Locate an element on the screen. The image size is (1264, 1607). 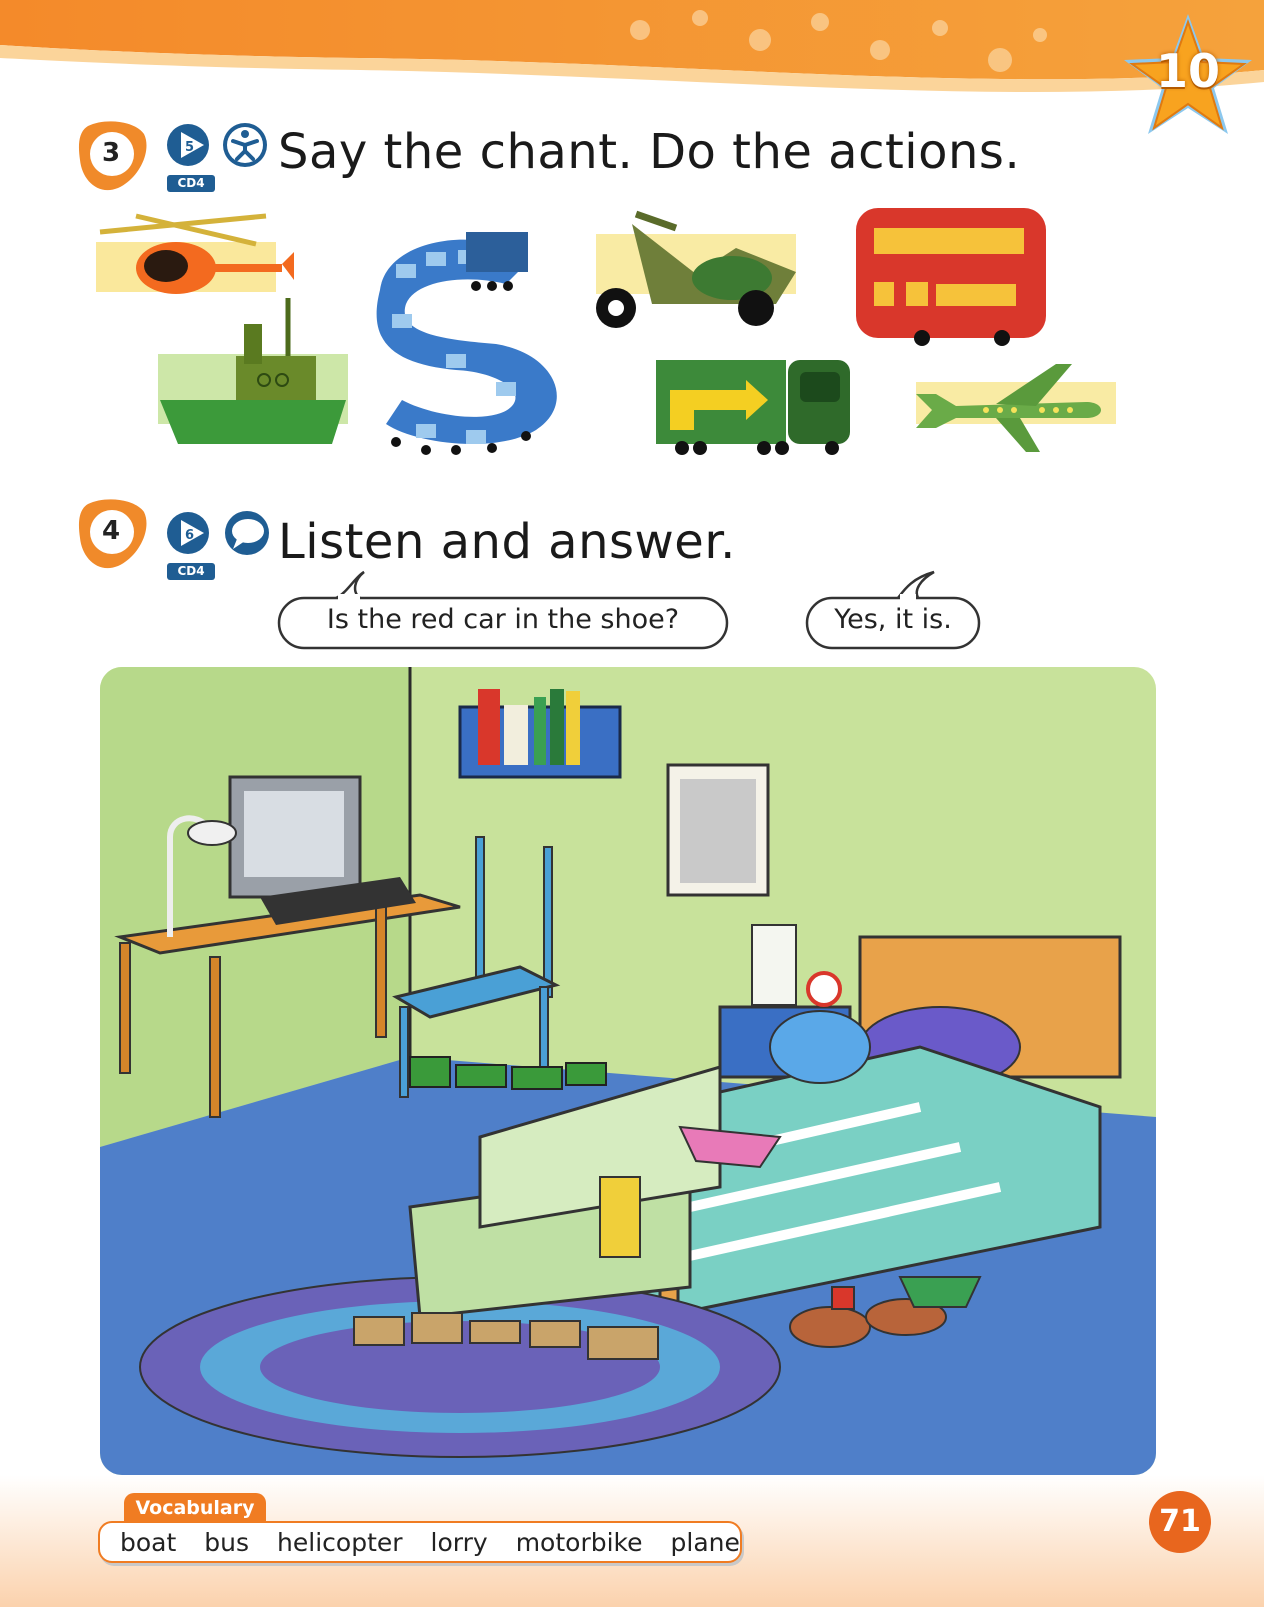
bus-picture is located at coordinates (951, 277).